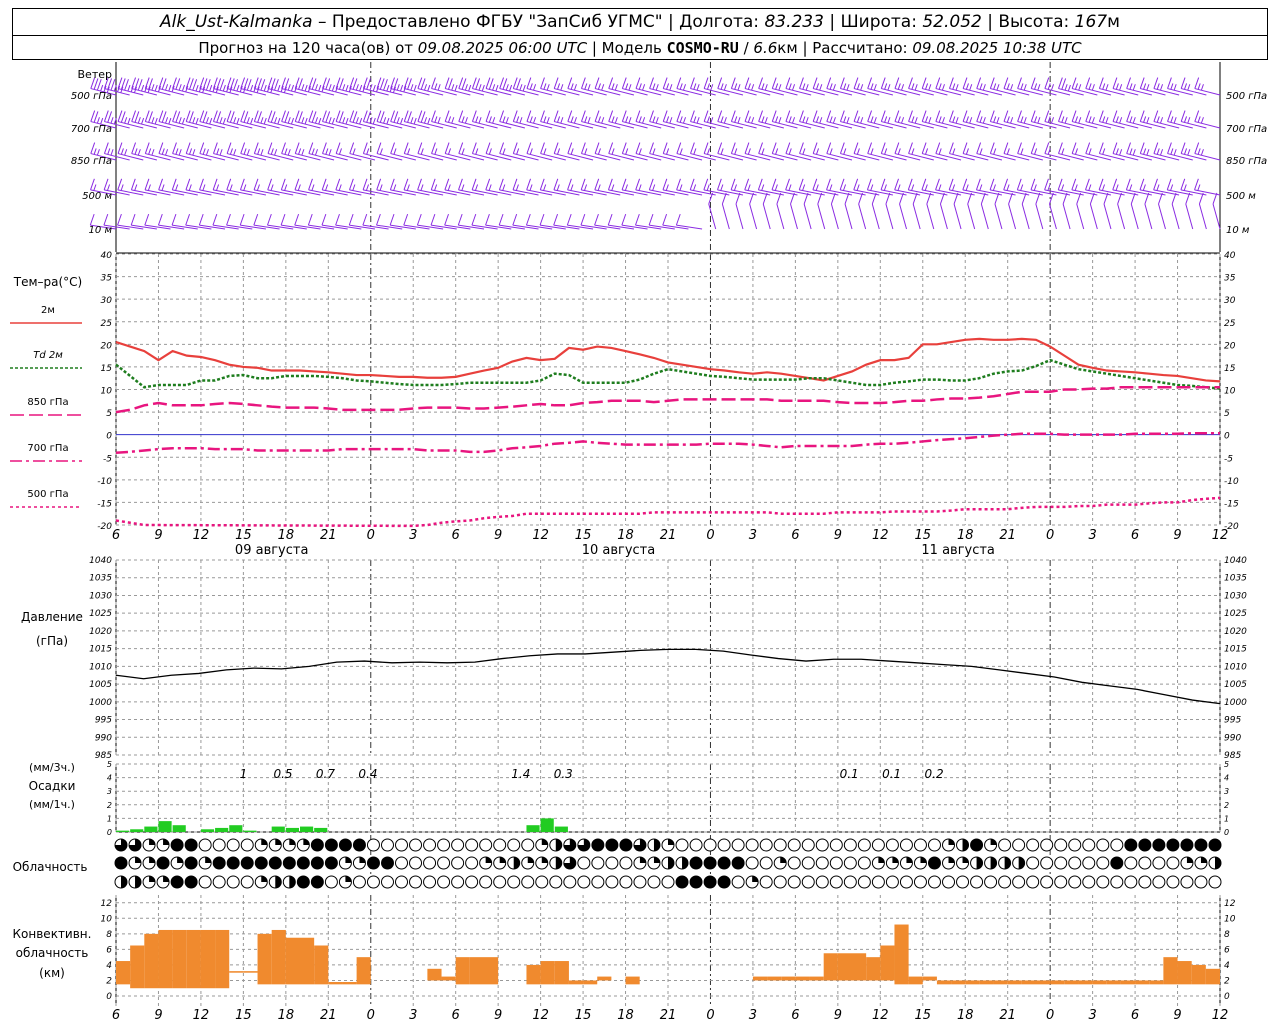 This screenshot has height=1024, width=1280. What do you see at coordinates (1235, 650) in the screenshot?
I see `pressure-ytick-right: 1015` at bounding box center [1235, 650].